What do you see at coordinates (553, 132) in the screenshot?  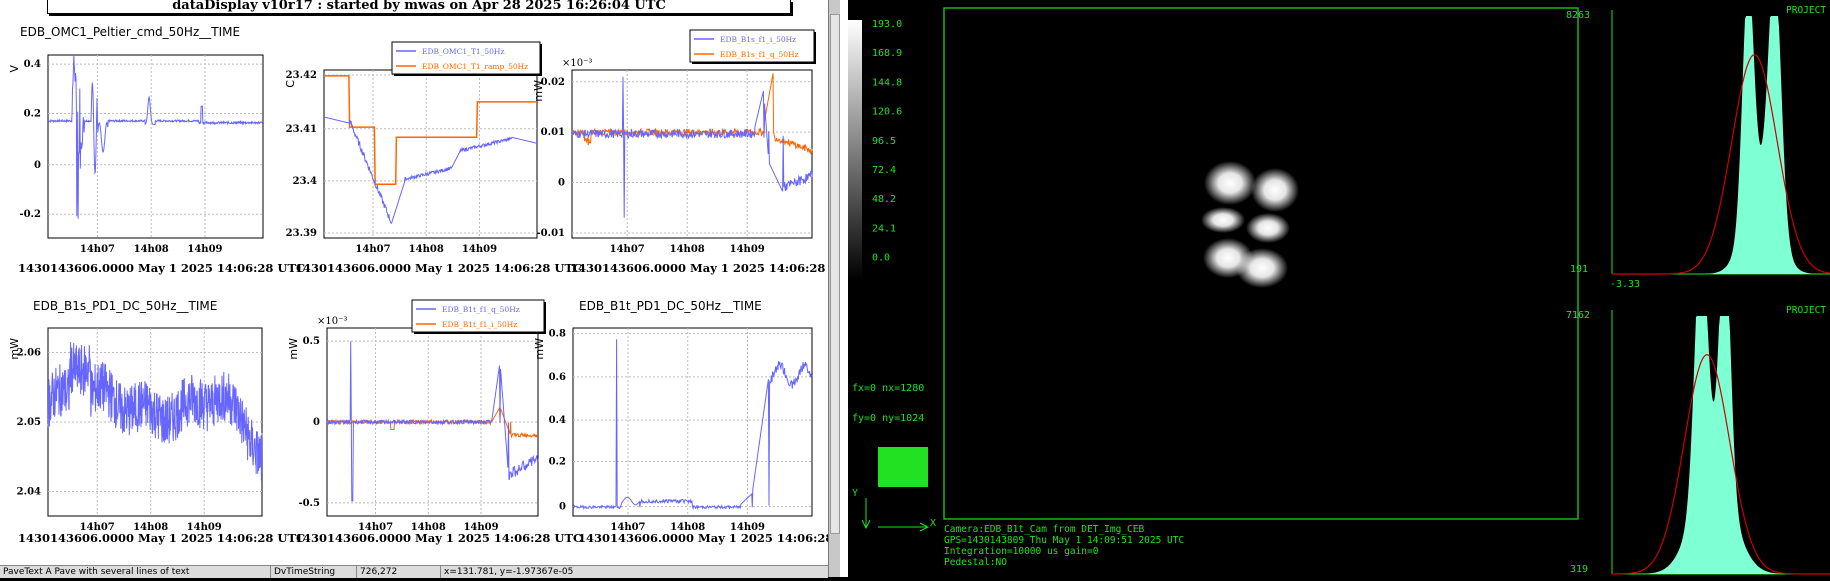 I see `y-tick-label: 0.01` at bounding box center [553, 132].